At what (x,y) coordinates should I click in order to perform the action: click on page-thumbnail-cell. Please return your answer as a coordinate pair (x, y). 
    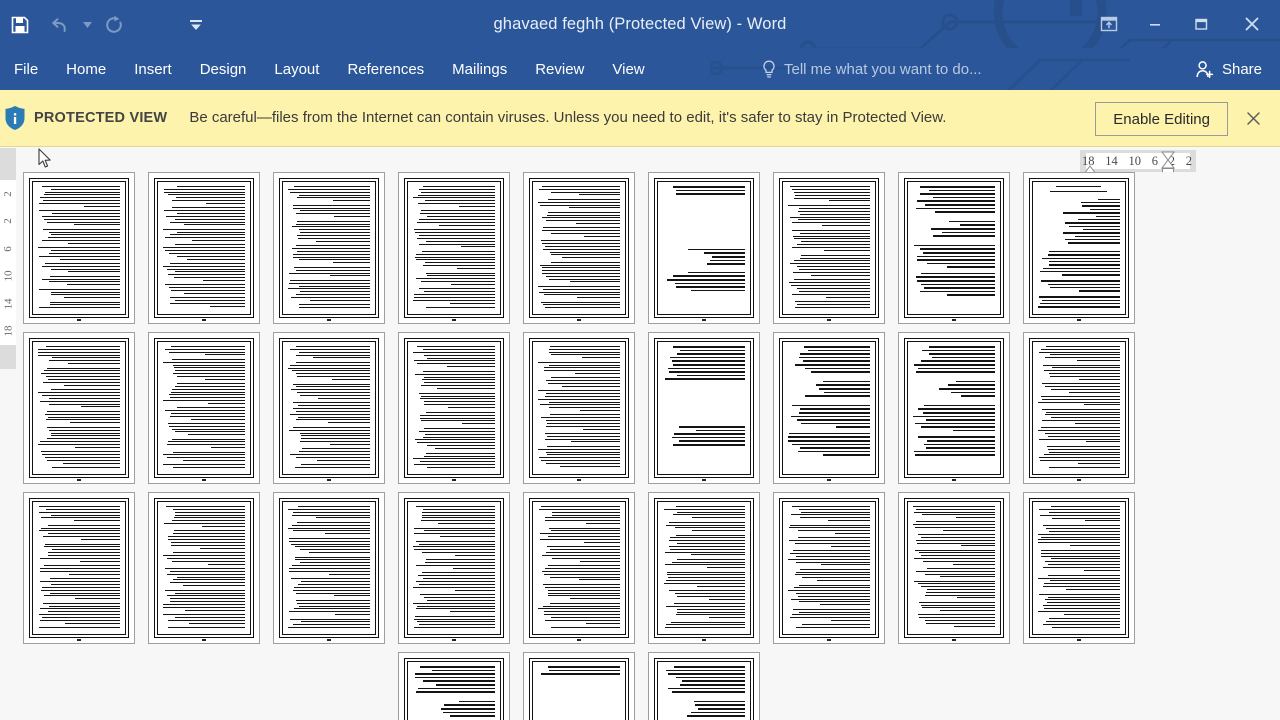
    Looking at the image, I should click on (1078, 572).